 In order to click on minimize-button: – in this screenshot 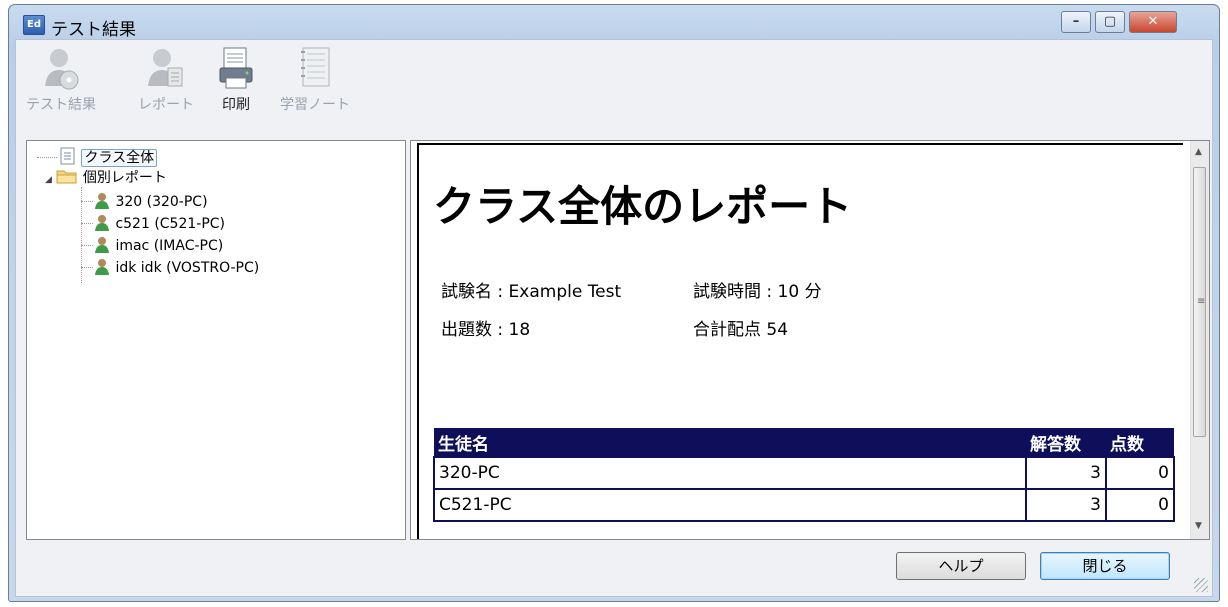, I will do `click(1076, 22)`.